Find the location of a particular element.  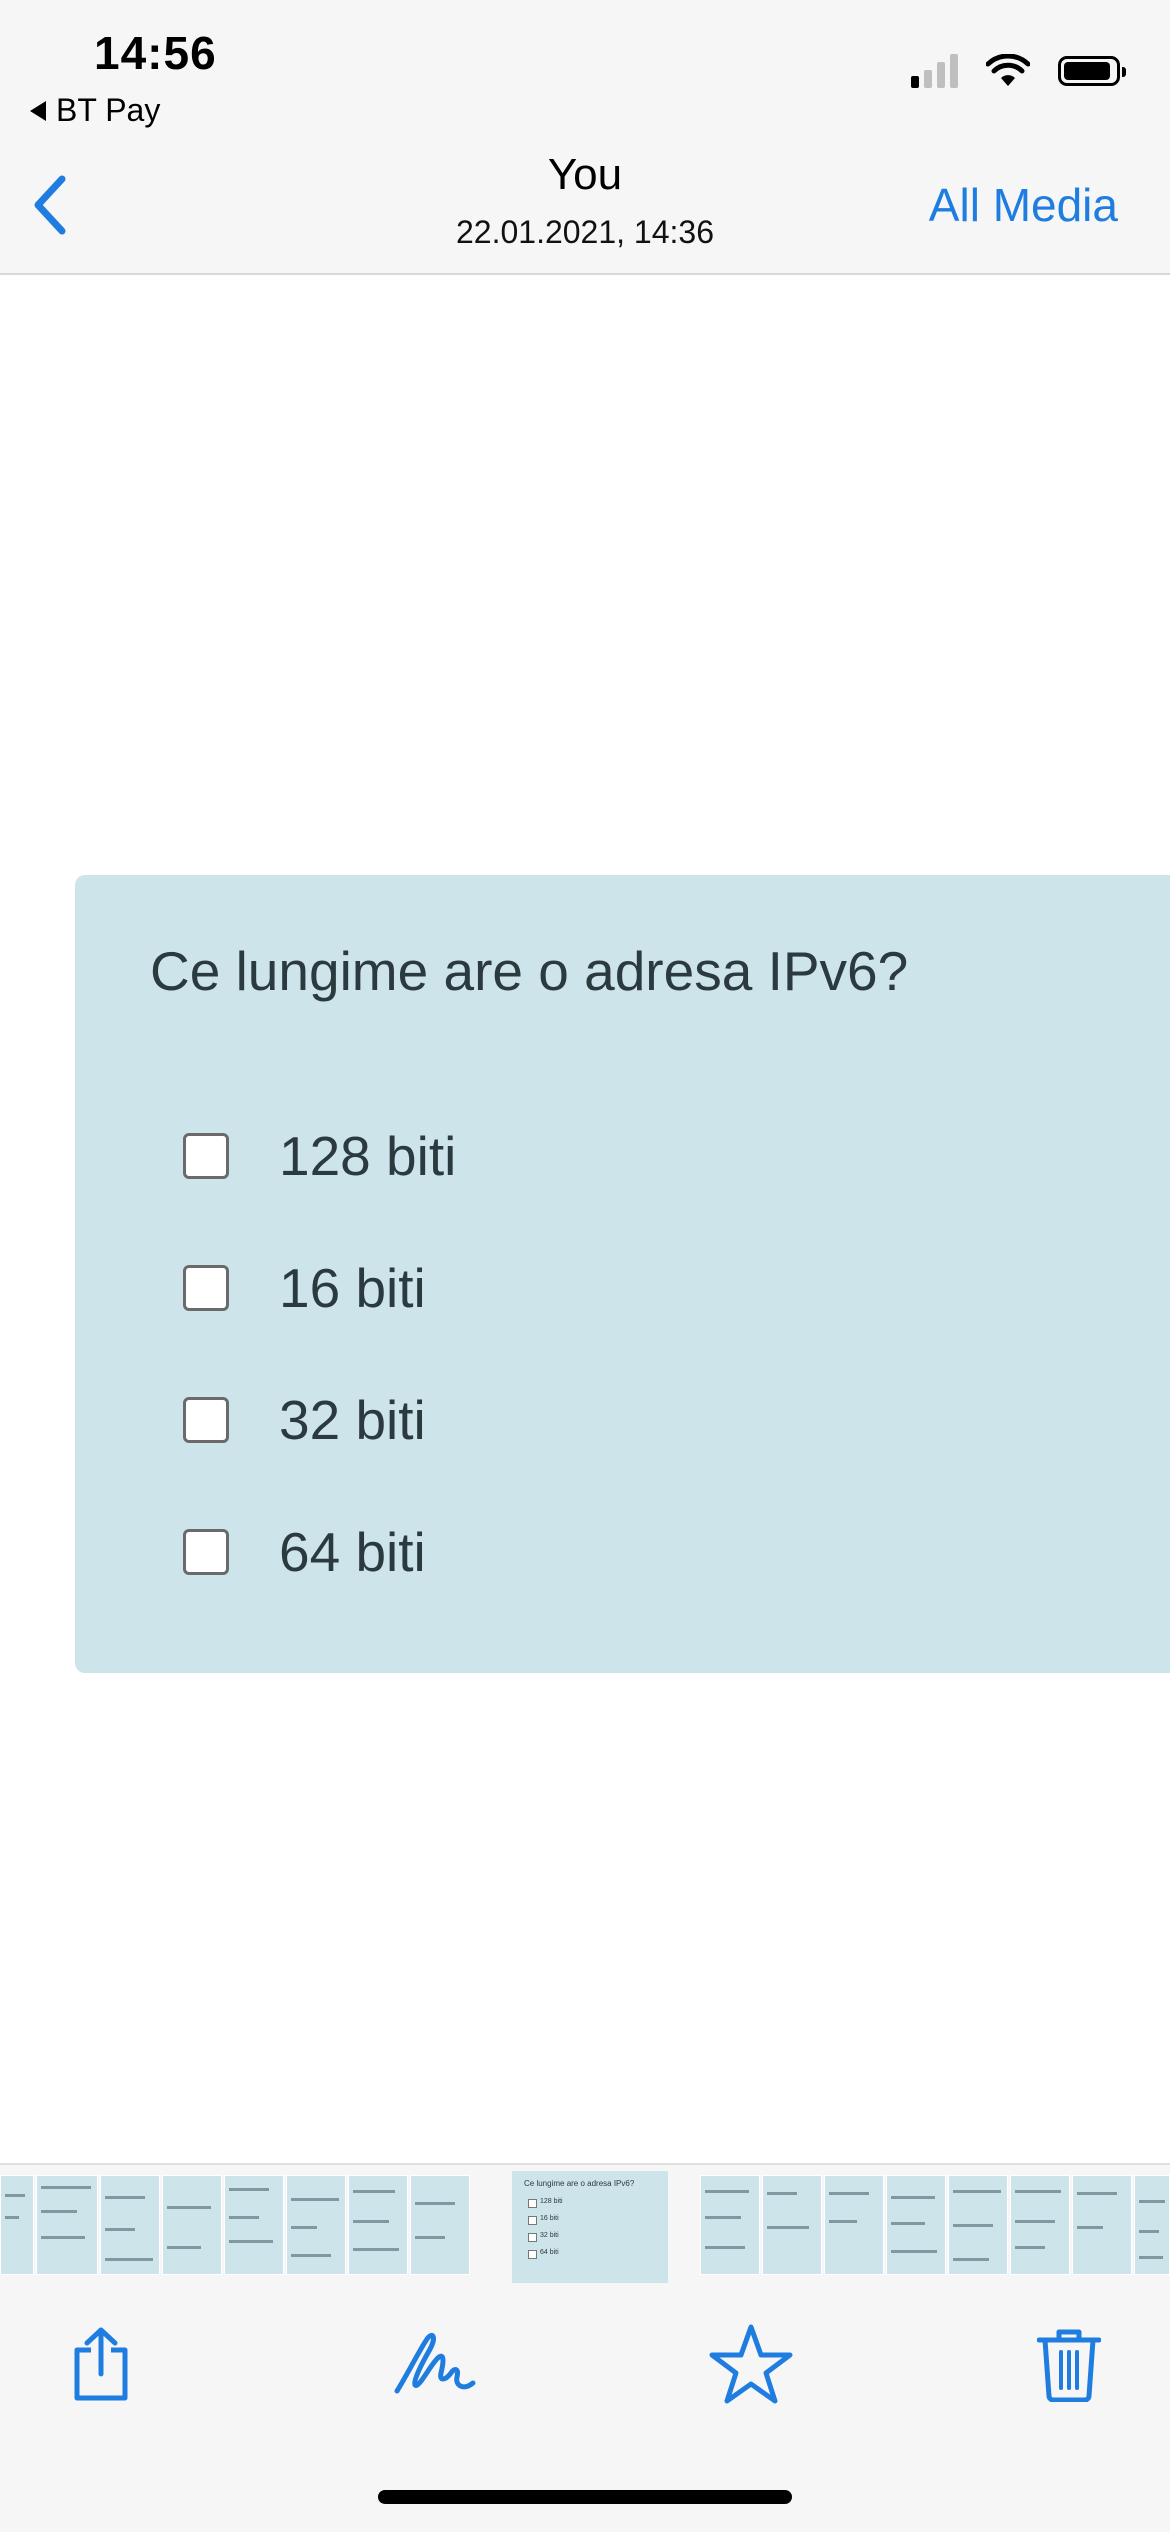

status-bar: 14:56 BT Pay is located at coordinates (585, 70).